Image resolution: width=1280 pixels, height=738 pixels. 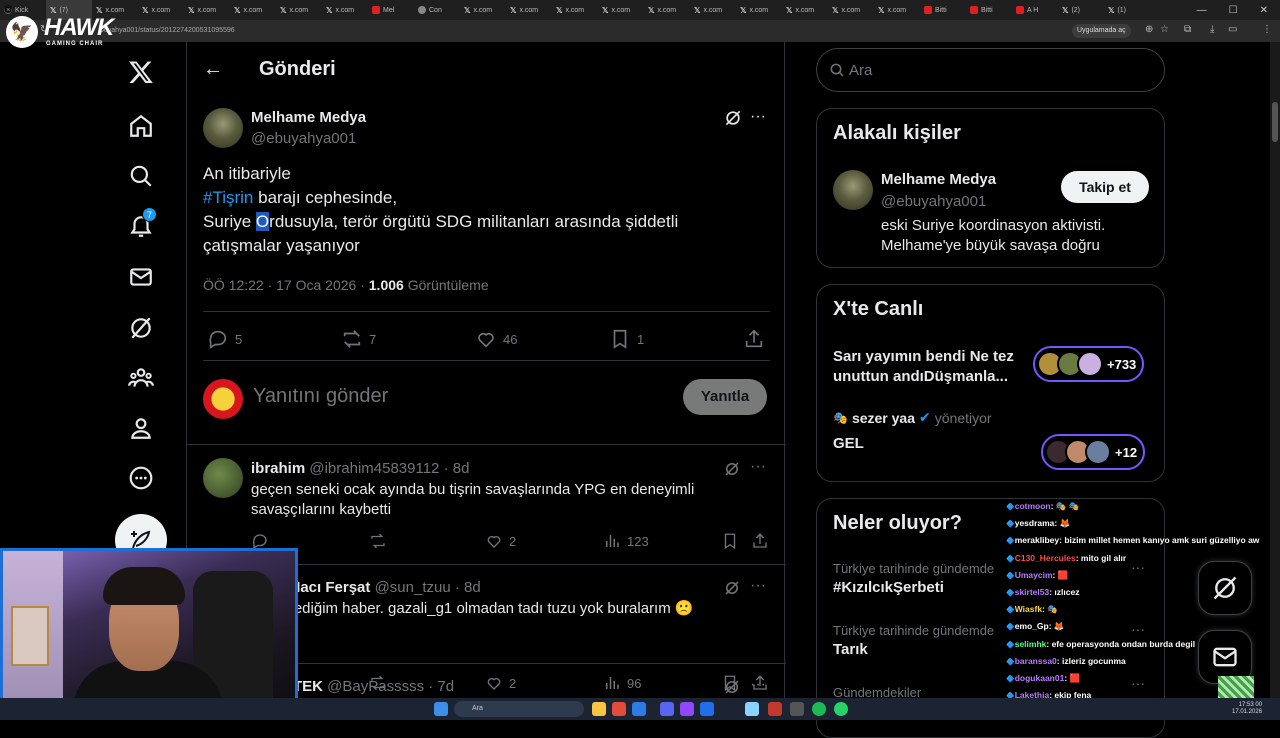 What do you see at coordinates (687, 709) in the screenshot?
I see `obs-icon` at bounding box center [687, 709].